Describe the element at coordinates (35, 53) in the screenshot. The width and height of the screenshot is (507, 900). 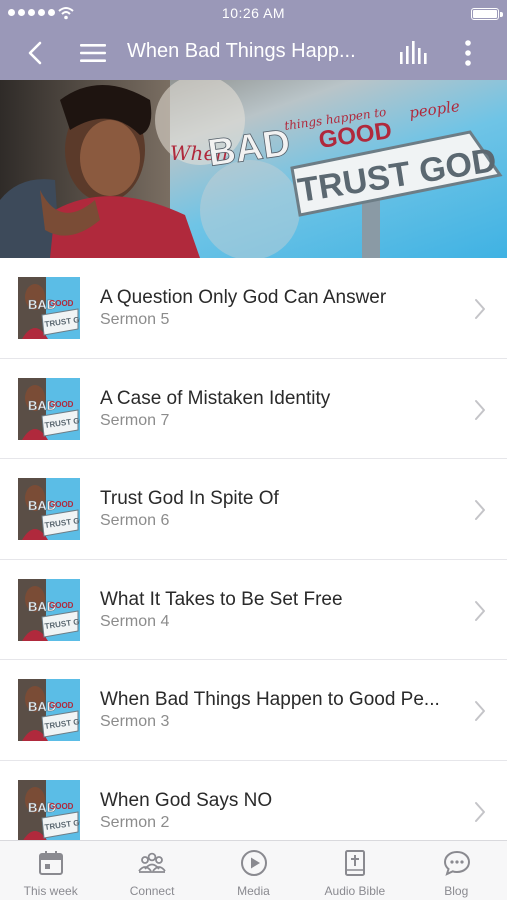
I see `back-arrow-icon` at that location.